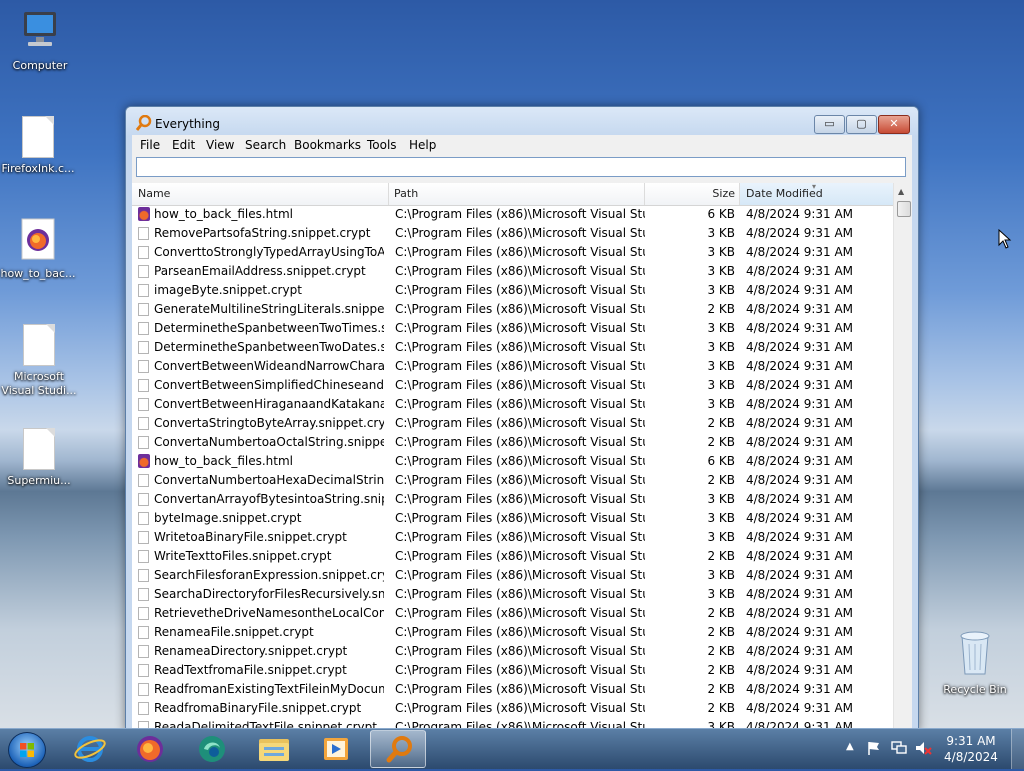 This screenshot has width=1024, height=771. What do you see at coordinates (904, 209) in the screenshot?
I see `scrollbar-thumb` at bounding box center [904, 209].